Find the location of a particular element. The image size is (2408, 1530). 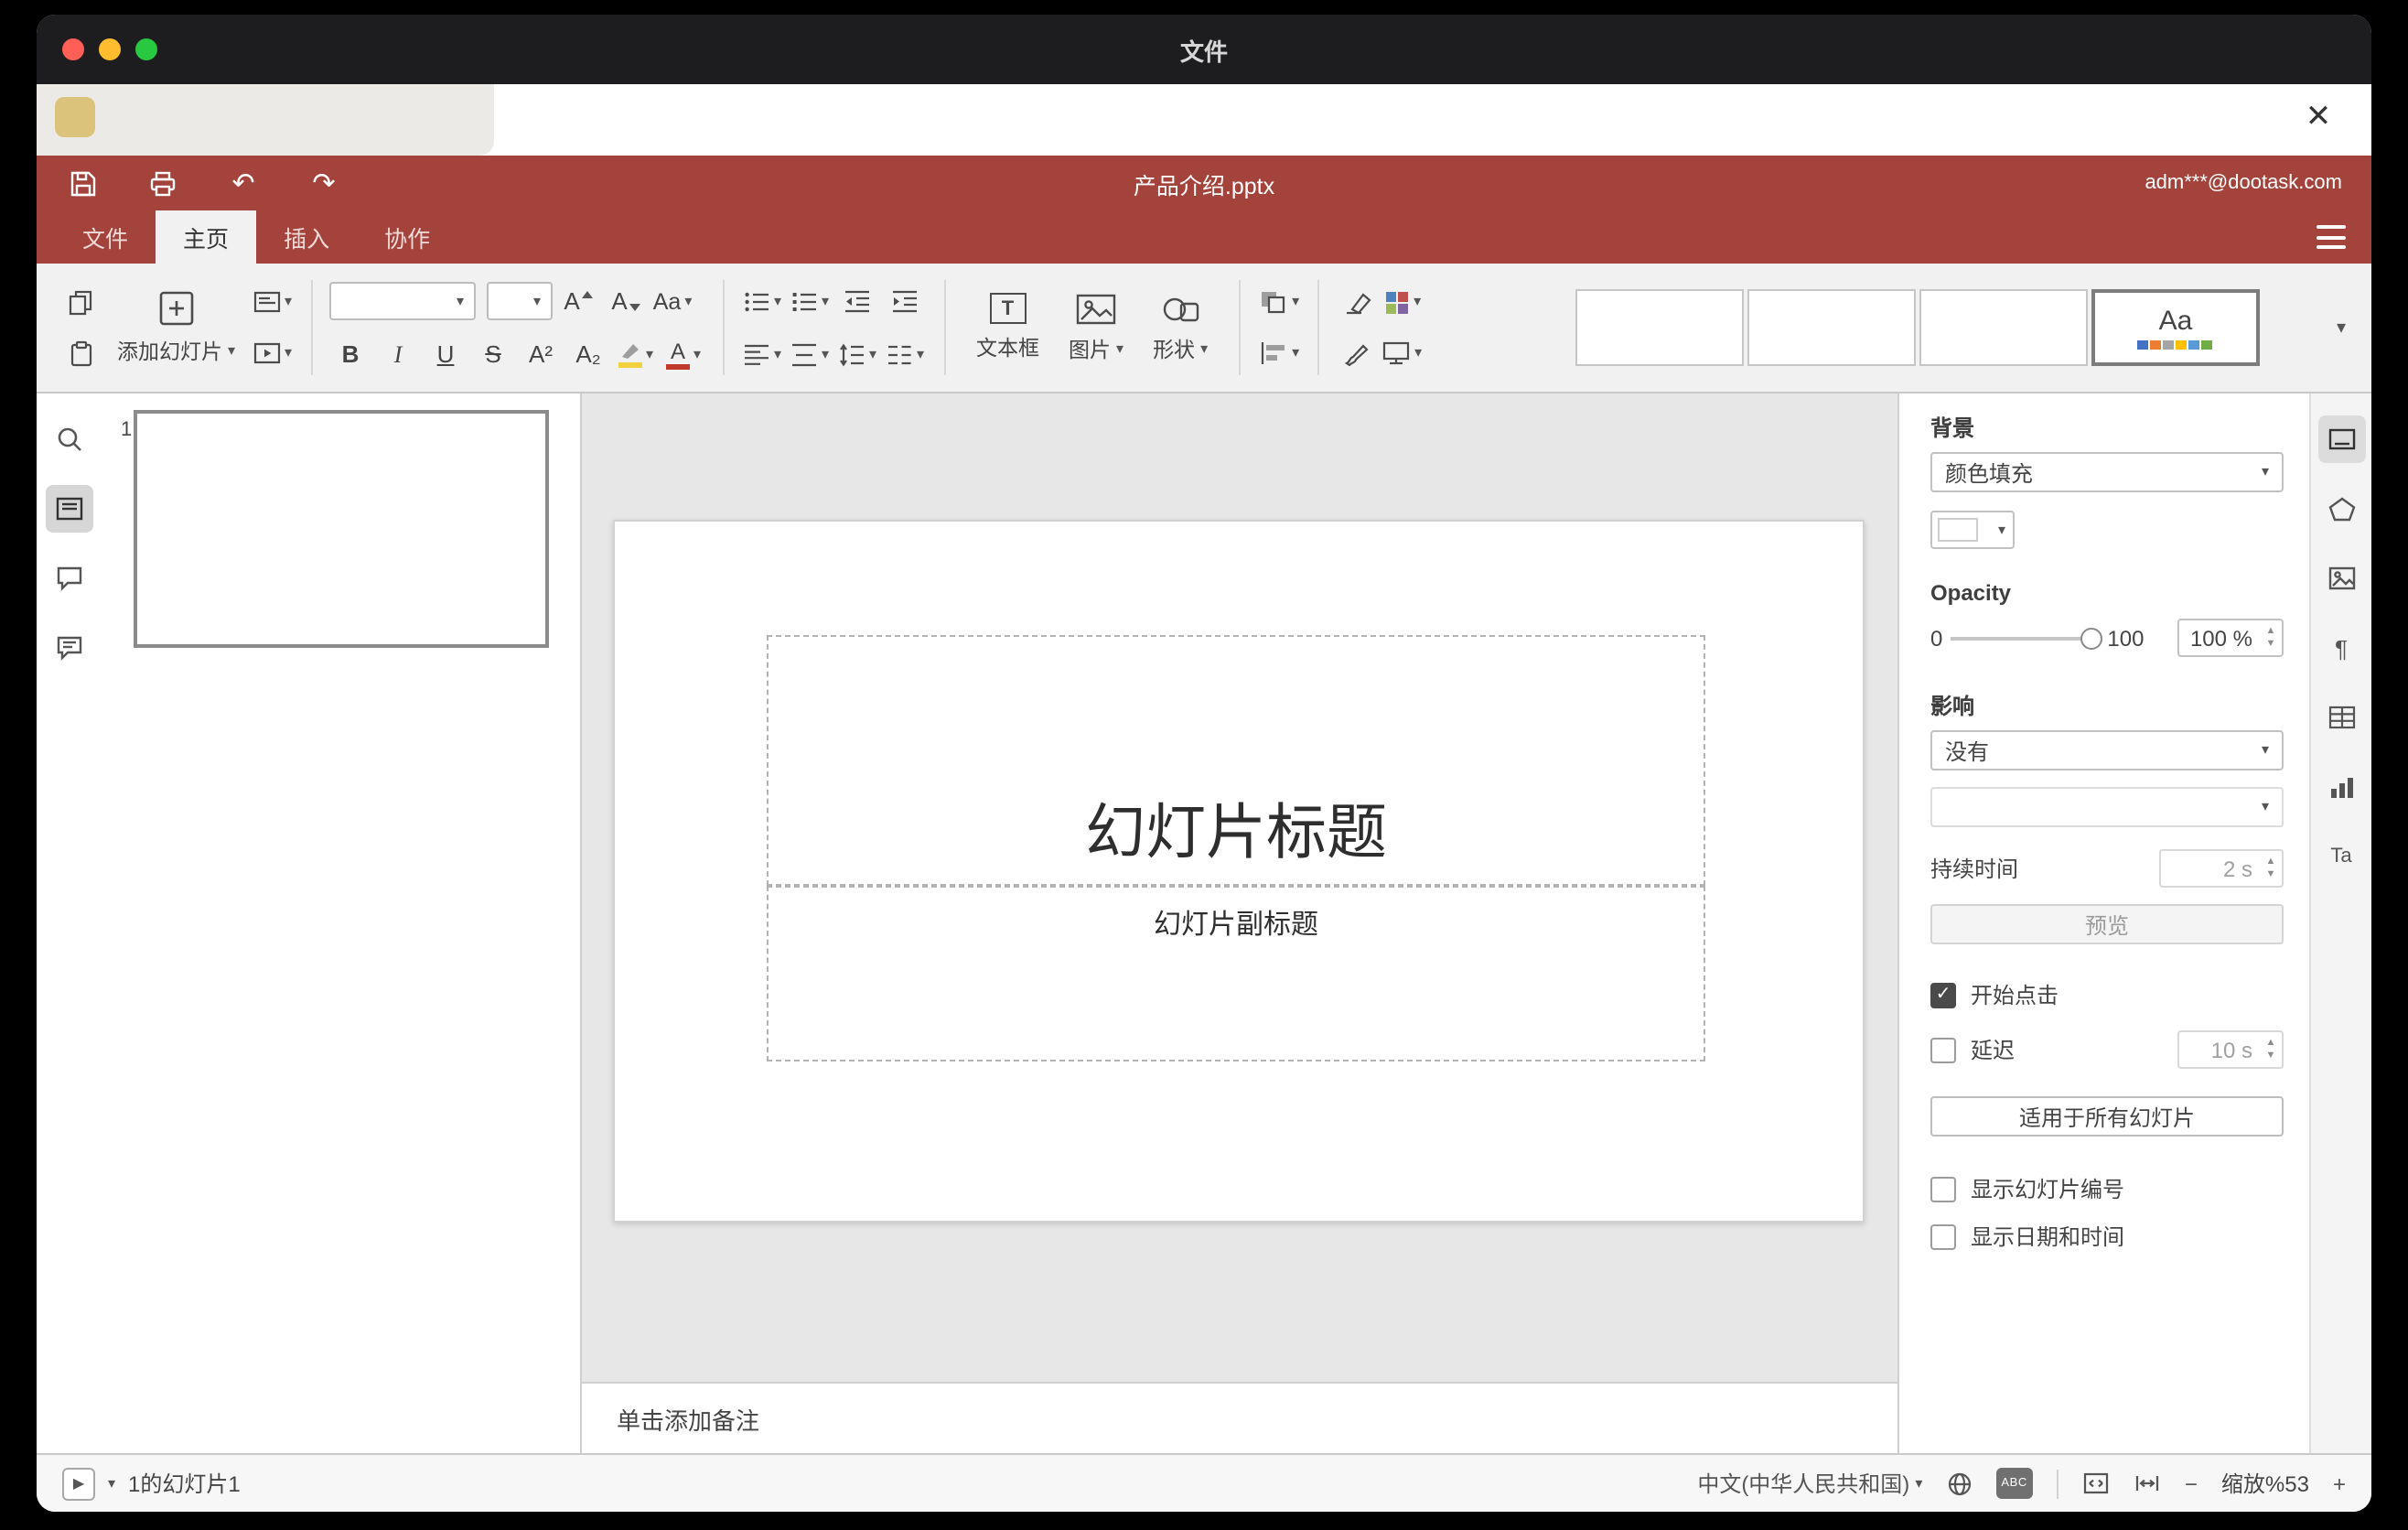

fill-color-select: ▾ is located at coordinates (1972, 530).